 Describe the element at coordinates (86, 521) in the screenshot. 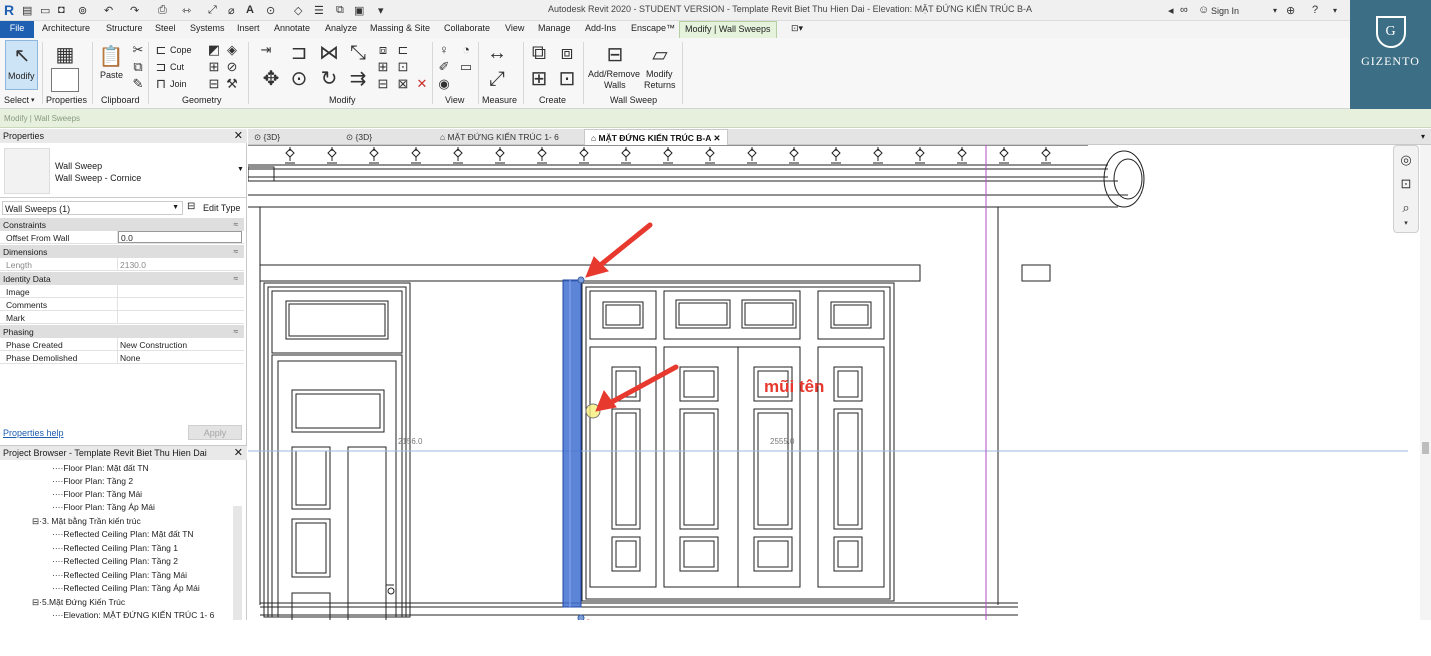

I see `browser-group: ⊟·3. Mặt bằng Trần kiến trúc` at that location.